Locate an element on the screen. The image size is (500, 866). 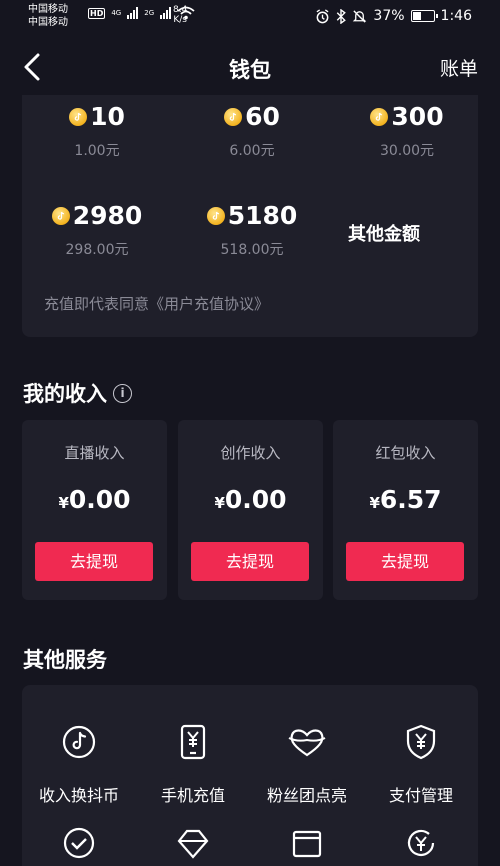
income-card-live: 直播收入 ¥0.00 去提现 is located at coordinates (94, 510).